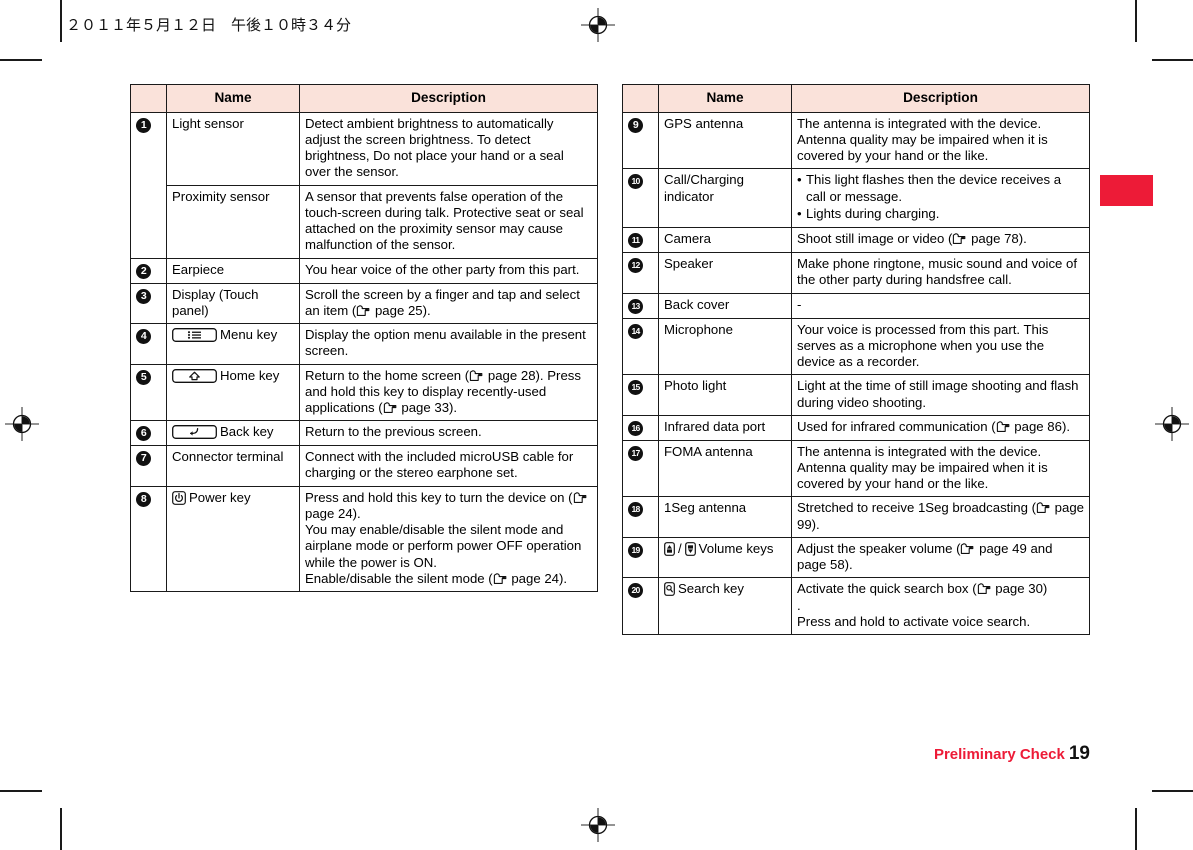 This screenshot has width=1193, height=850. Describe the element at coordinates (997, 239) in the screenshot. I see `desc-text-after-ref: page 78).` at that location.